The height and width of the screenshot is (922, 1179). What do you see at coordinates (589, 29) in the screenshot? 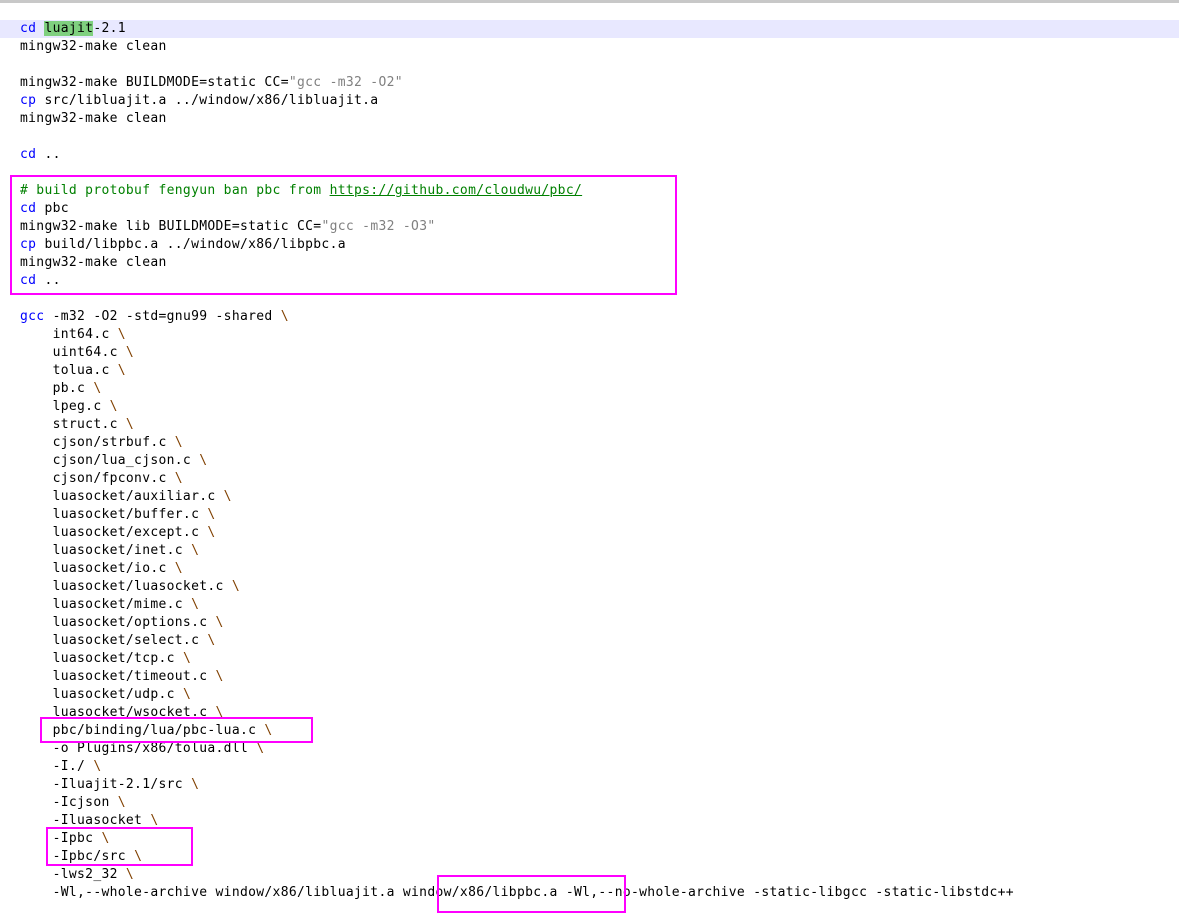
I see `code-line-current: cd luajit-2.1` at bounding box center [589, 29].